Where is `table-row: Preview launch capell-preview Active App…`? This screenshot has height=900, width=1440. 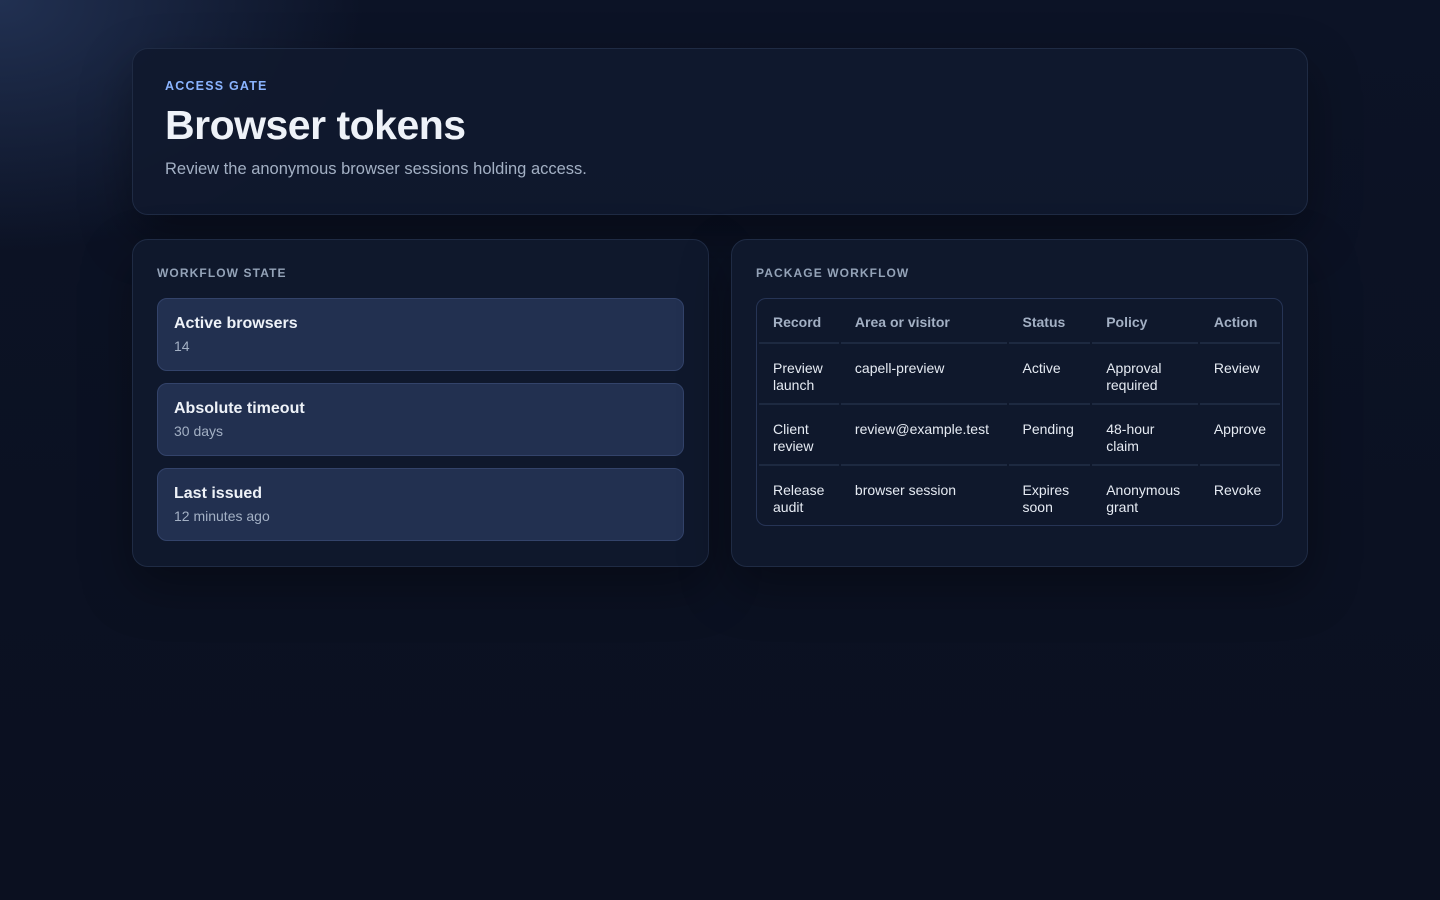
table-row: Preview launch capell-preview Active App… is located at coordinates (1019, 374).